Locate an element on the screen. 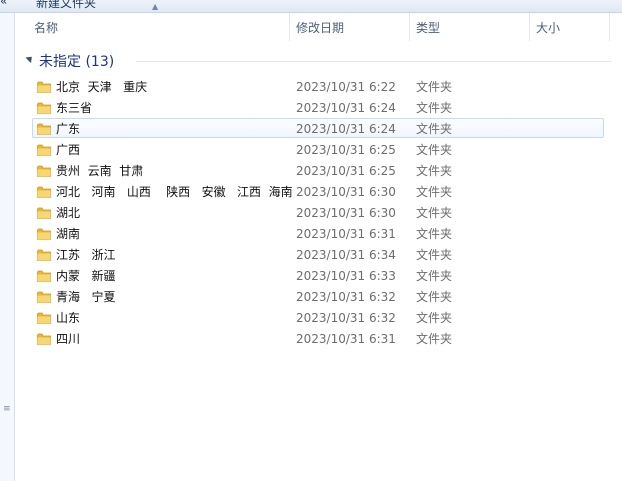 The height and width of the screenshot is (481, 622). table-row: 江苏 浙江 2023/10/31 6:34 文件夹 is located at coordinates (318, 254).